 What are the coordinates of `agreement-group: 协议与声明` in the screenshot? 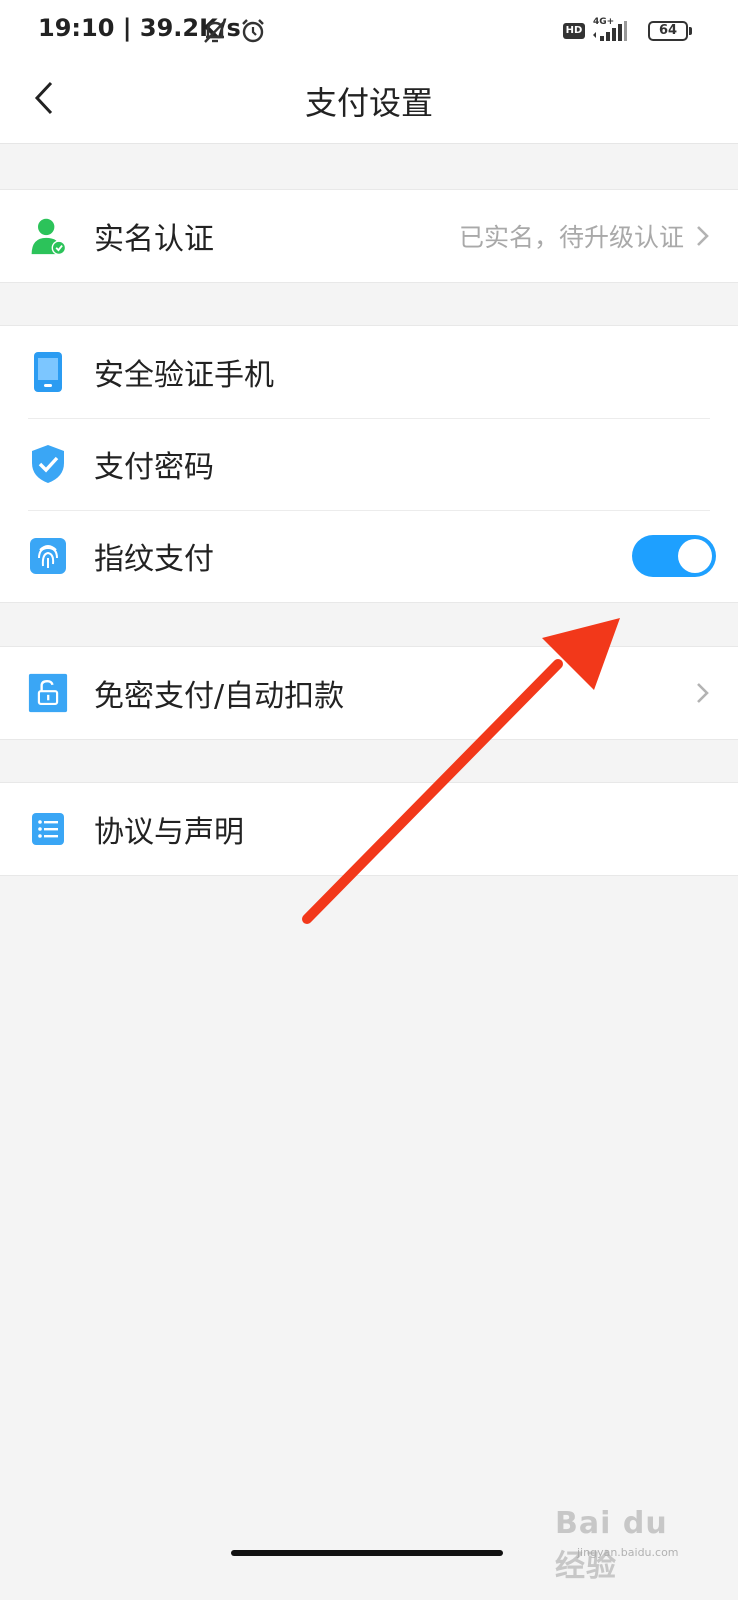 It's located at (369, 829).